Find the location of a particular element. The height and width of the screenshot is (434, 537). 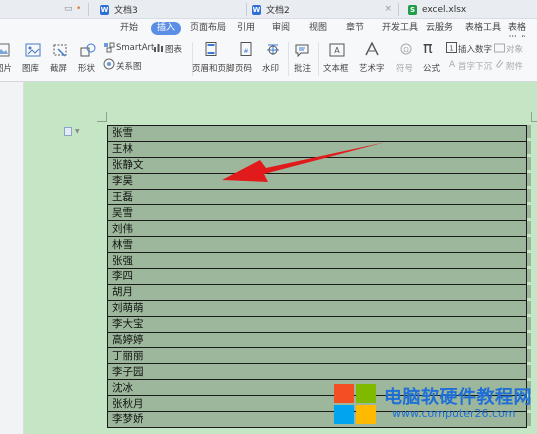

name-cell: 刘萌萌 is located at coordinates (317, 308).